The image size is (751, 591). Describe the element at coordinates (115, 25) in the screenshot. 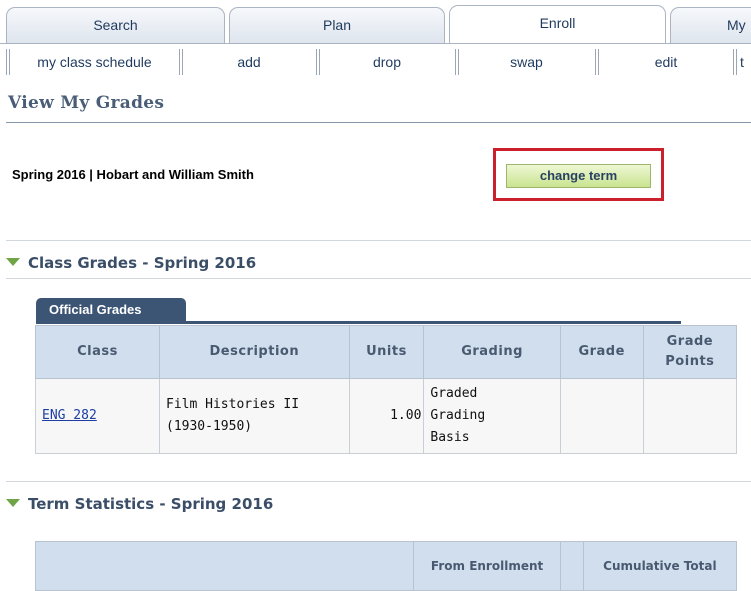

I see `tab-search: Search` at that location.